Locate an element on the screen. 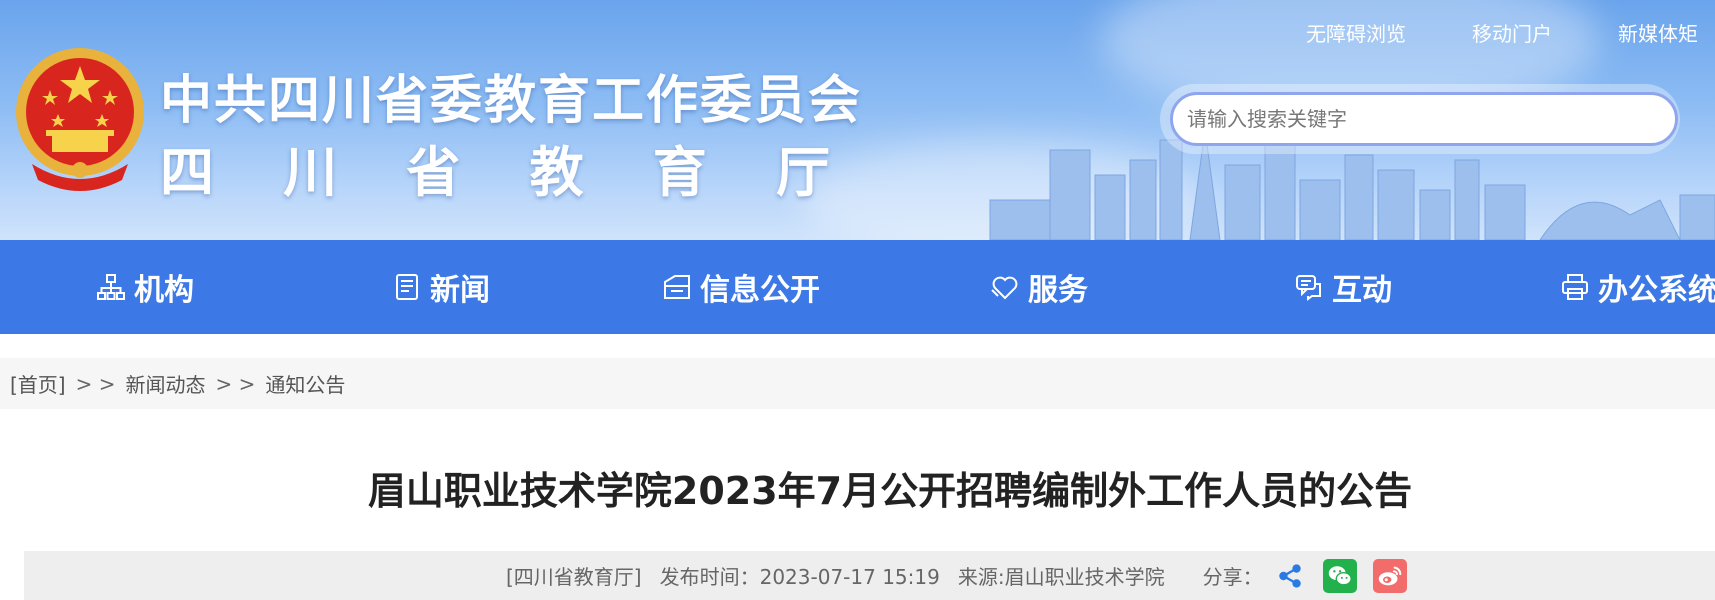  search-input is located at coordinates (1424, 119).